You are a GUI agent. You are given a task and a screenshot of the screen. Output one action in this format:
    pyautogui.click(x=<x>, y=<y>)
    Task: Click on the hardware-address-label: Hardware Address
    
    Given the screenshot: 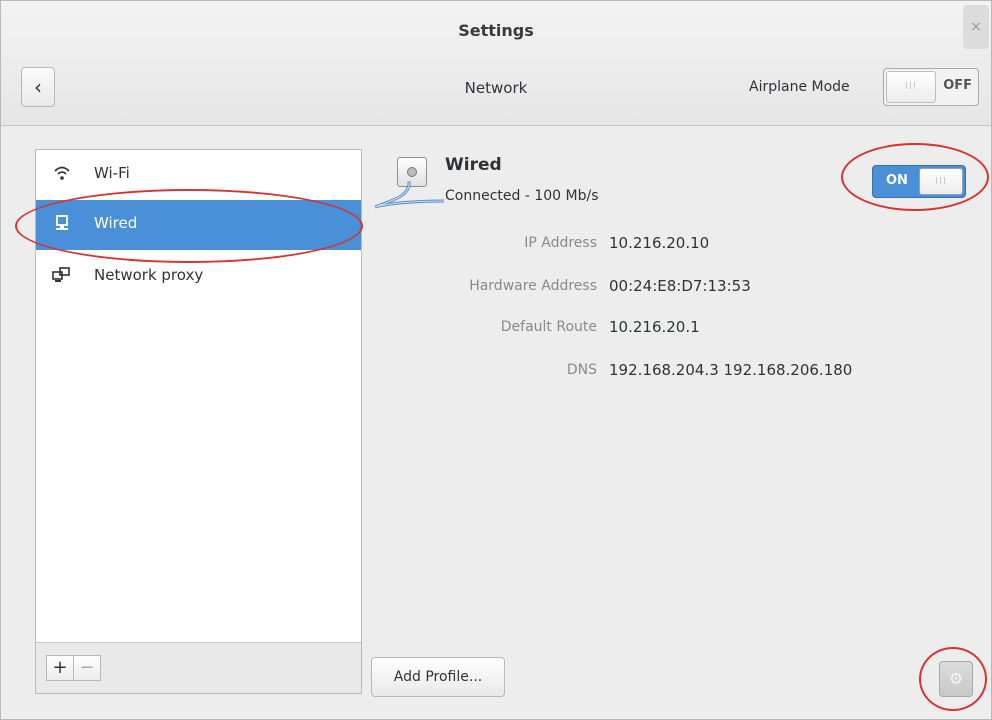 What is the action you would take?
    pyautogui.click(x=533, y=286)
    